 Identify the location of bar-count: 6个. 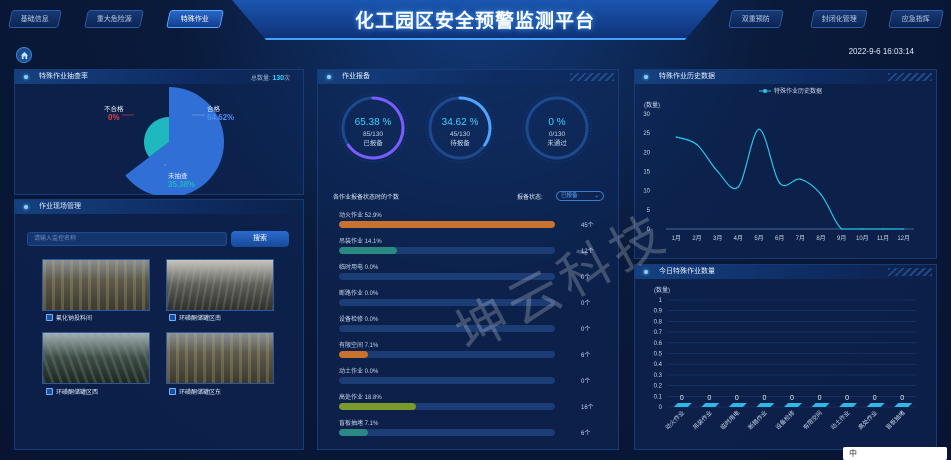
(586, 356).